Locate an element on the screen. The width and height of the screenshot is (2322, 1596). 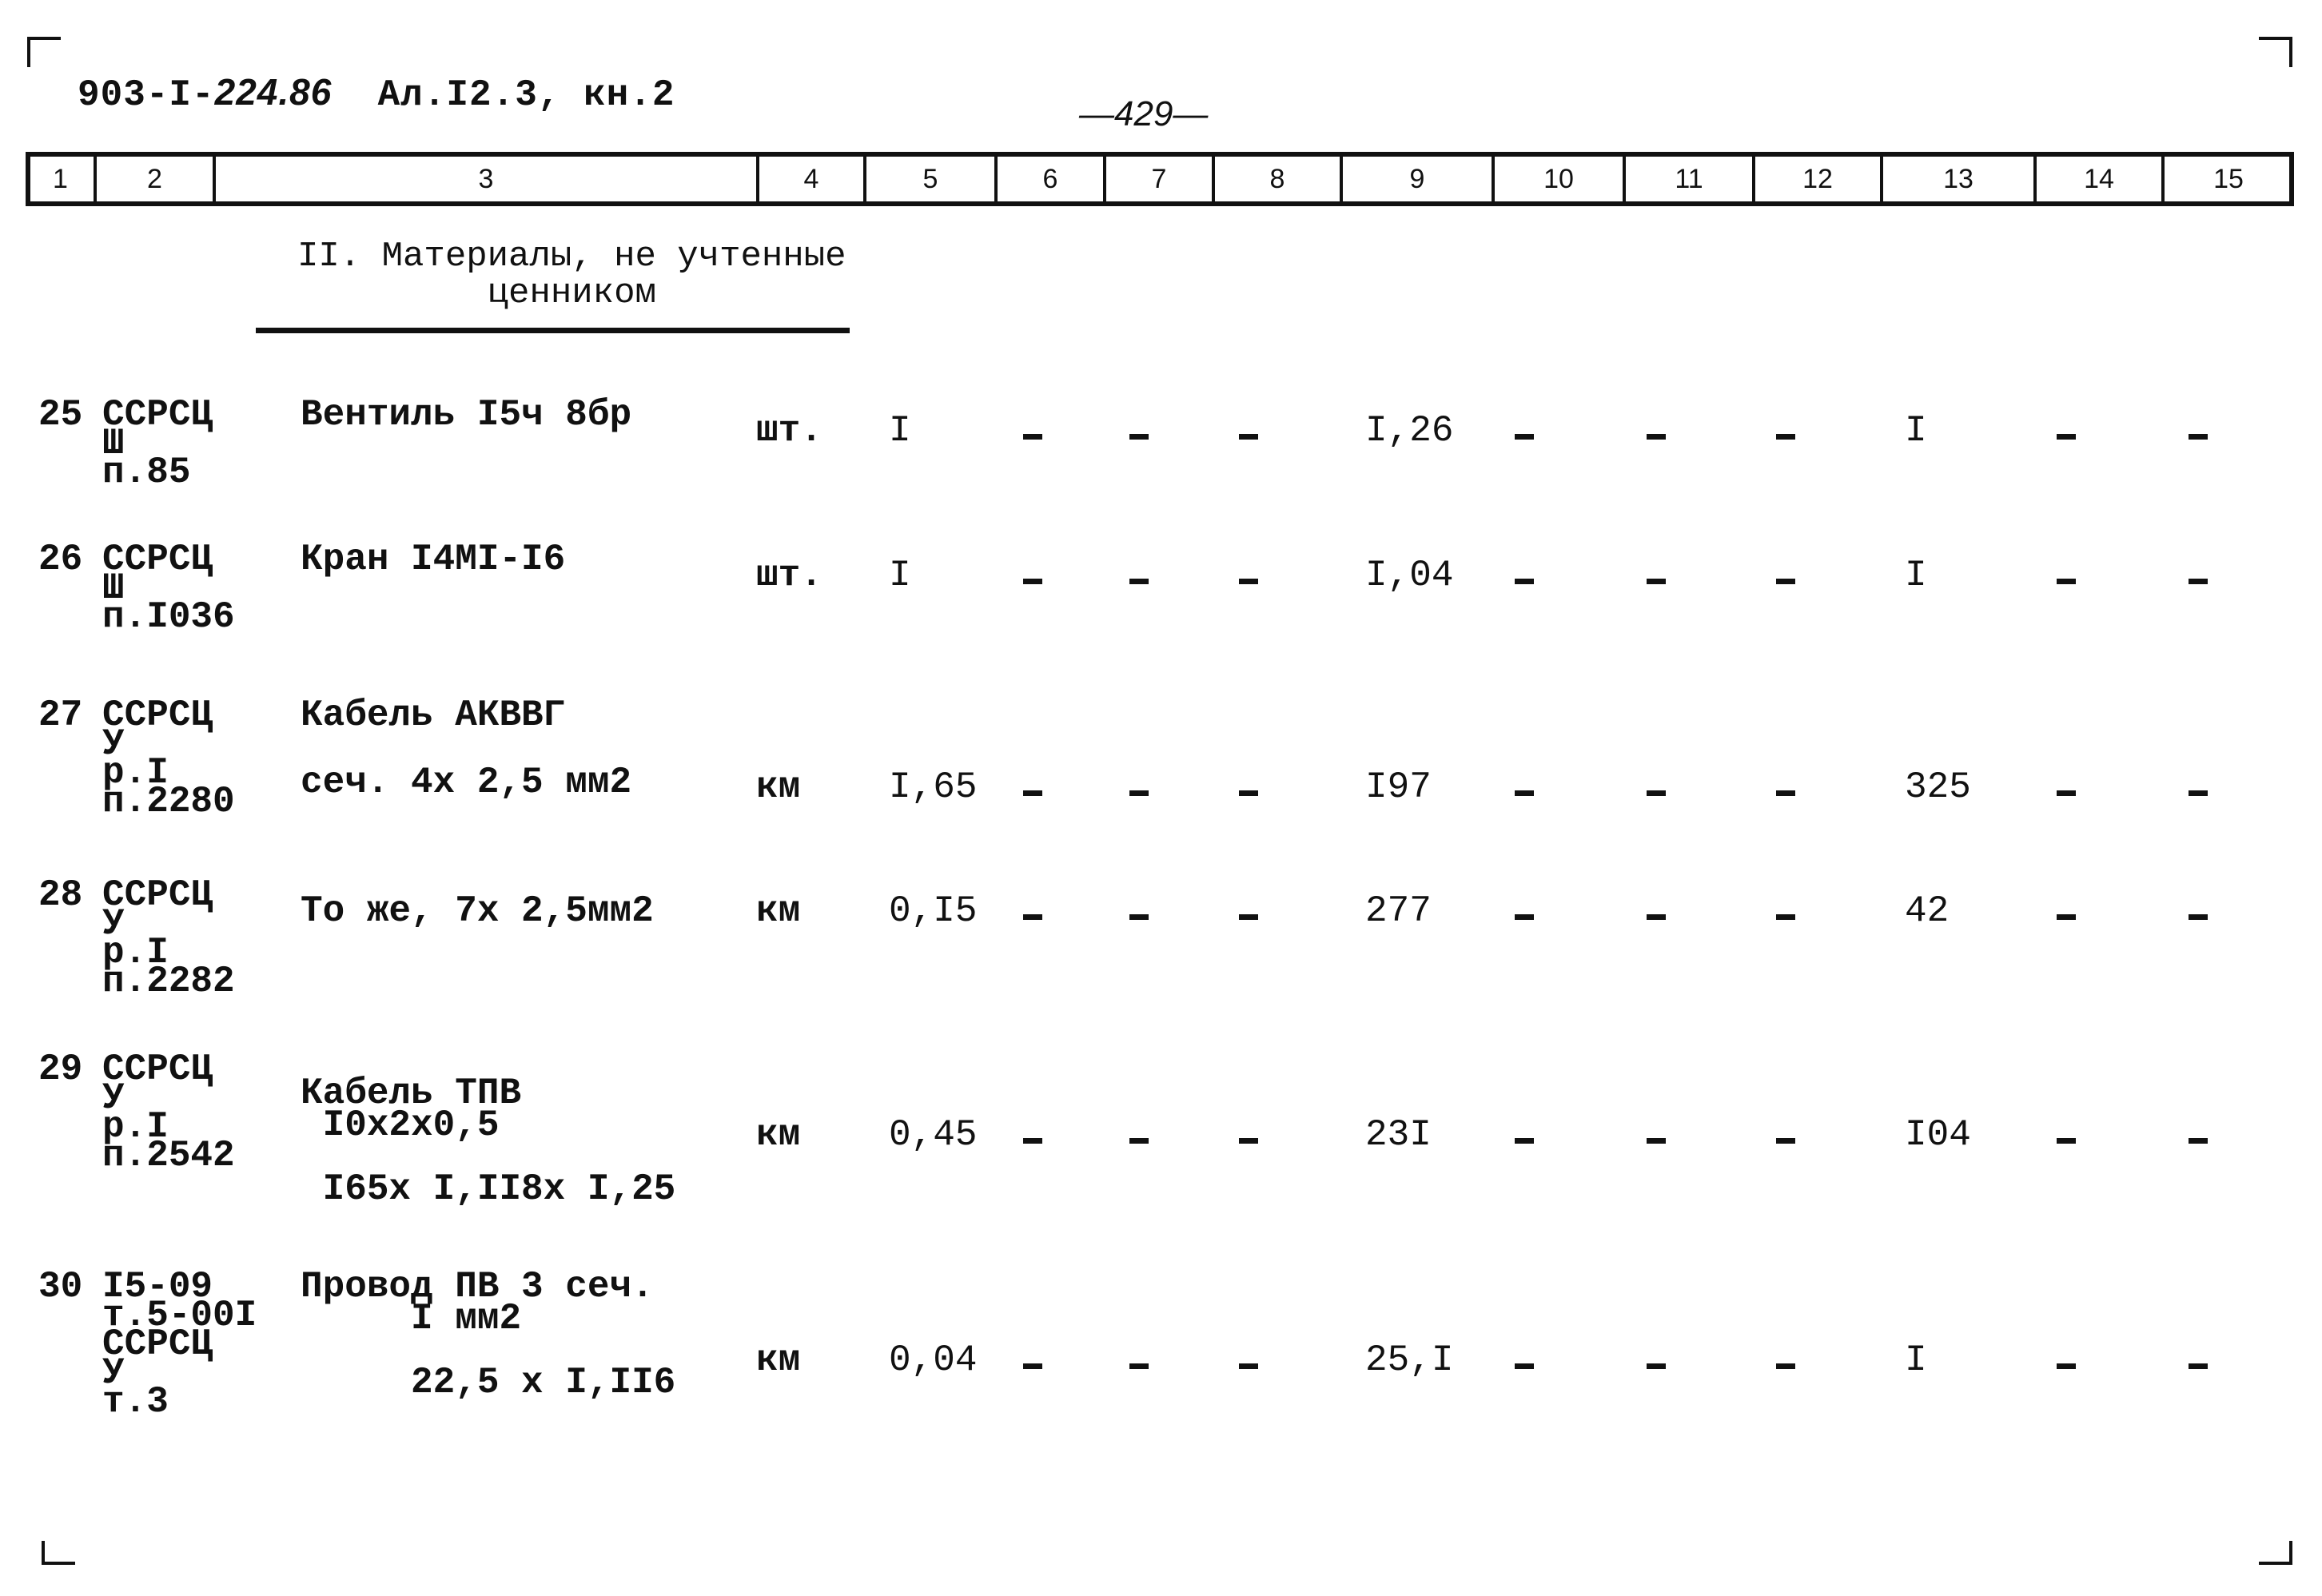
section-underline is located at coordinates (553, 330).